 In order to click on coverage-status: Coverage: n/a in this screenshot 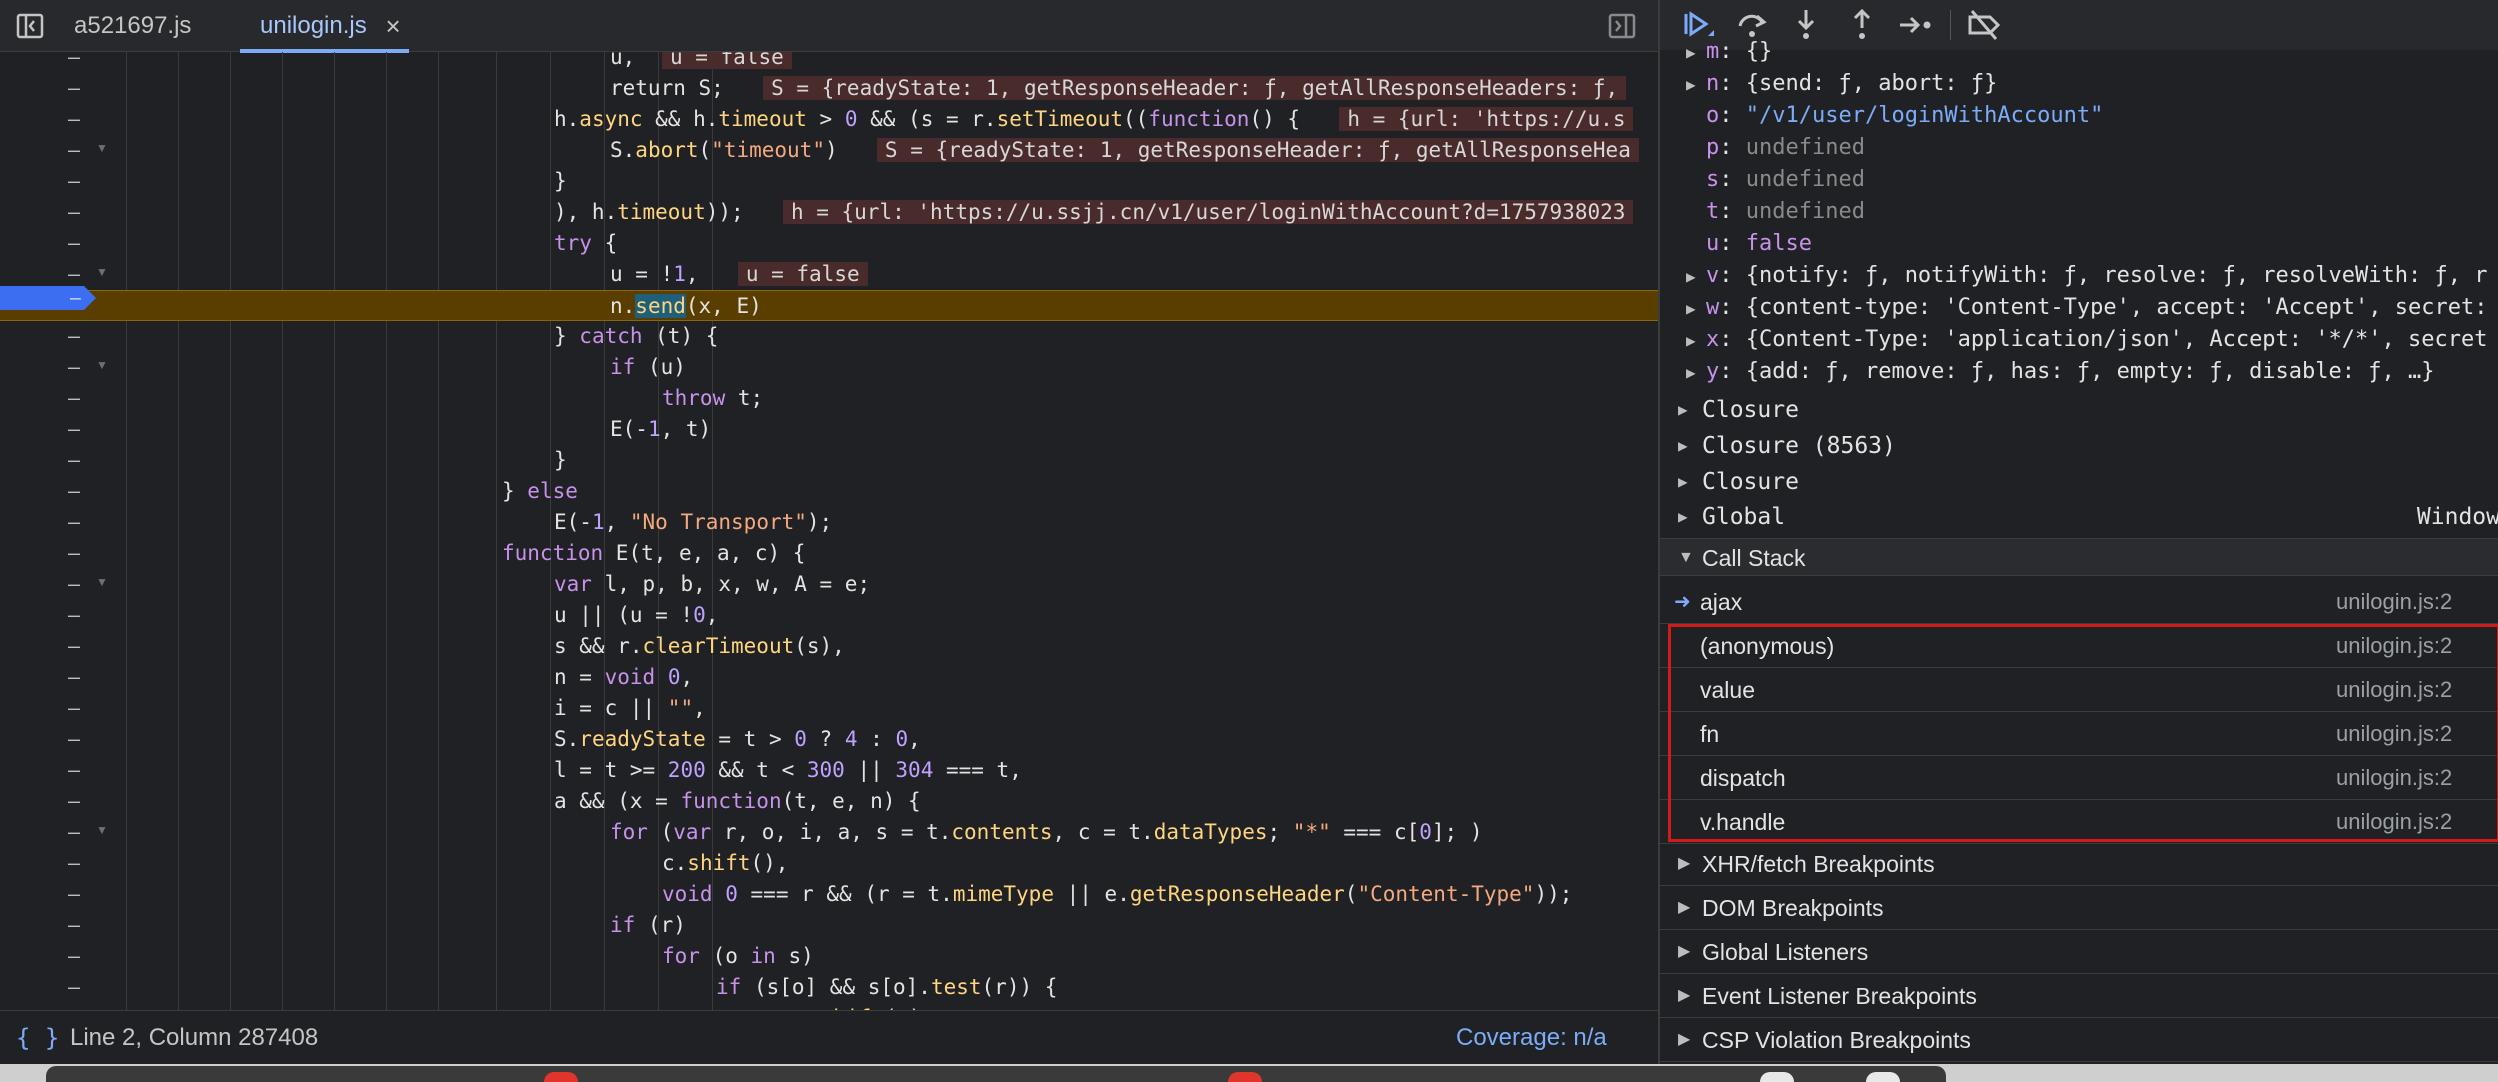, I will do `click(1531, 1038)`.